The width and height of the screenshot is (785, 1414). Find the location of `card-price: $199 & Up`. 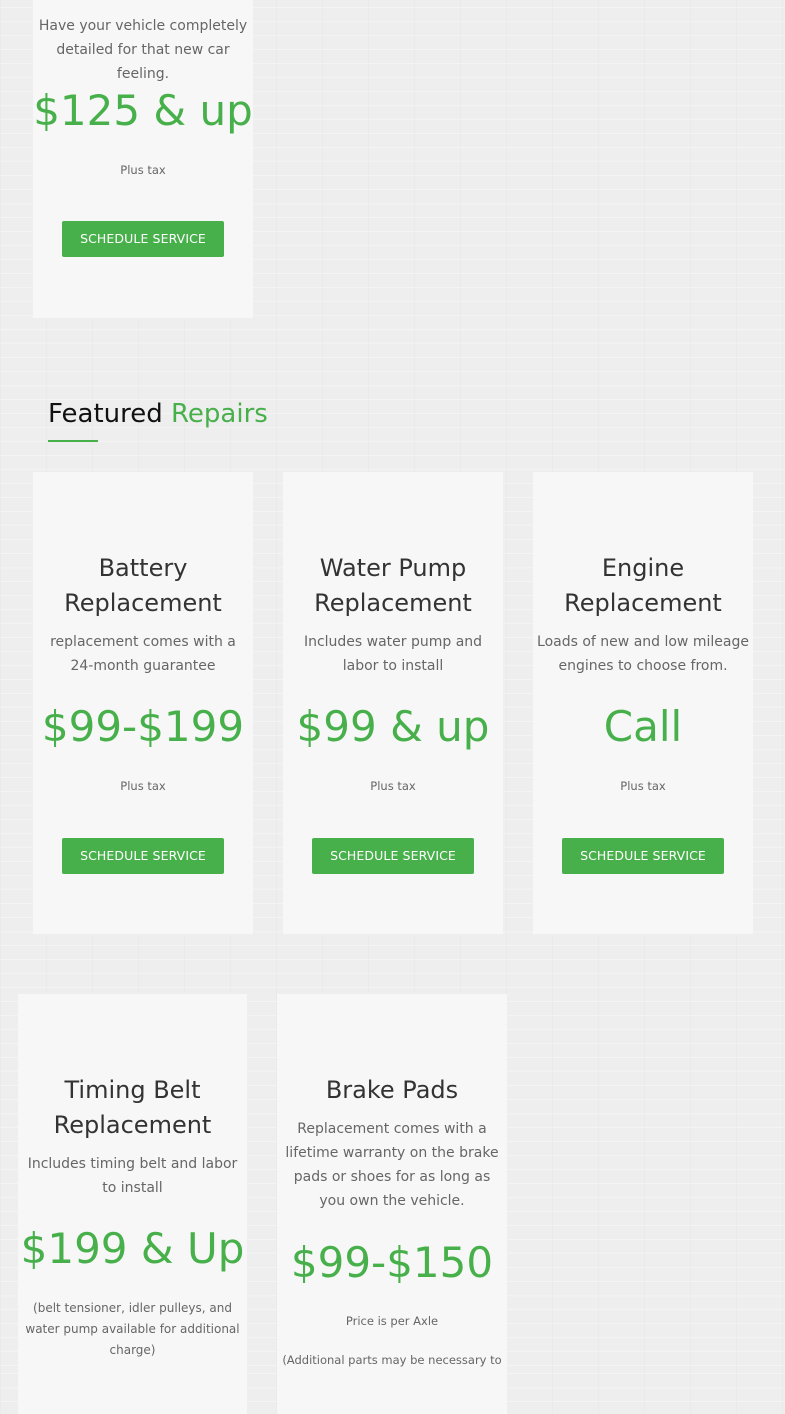

card-price: $199 & Up is located at coordinates (132, 1248).